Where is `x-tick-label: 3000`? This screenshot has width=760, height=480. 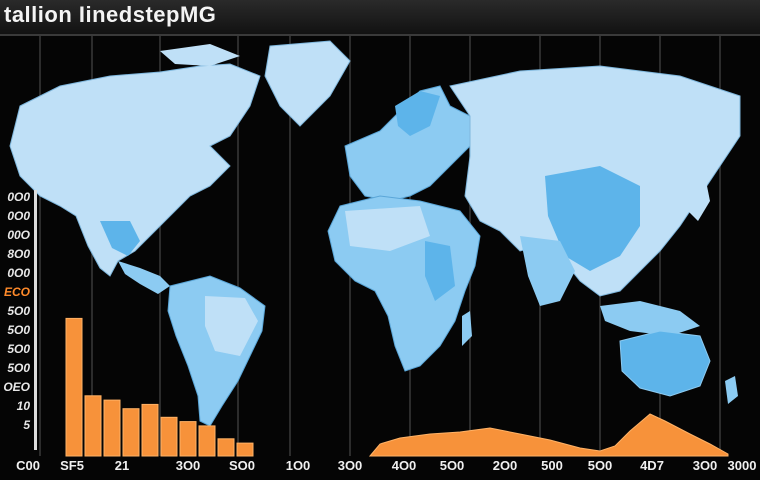 x-tick-label: 3000 is located at coordinates (742, 465).